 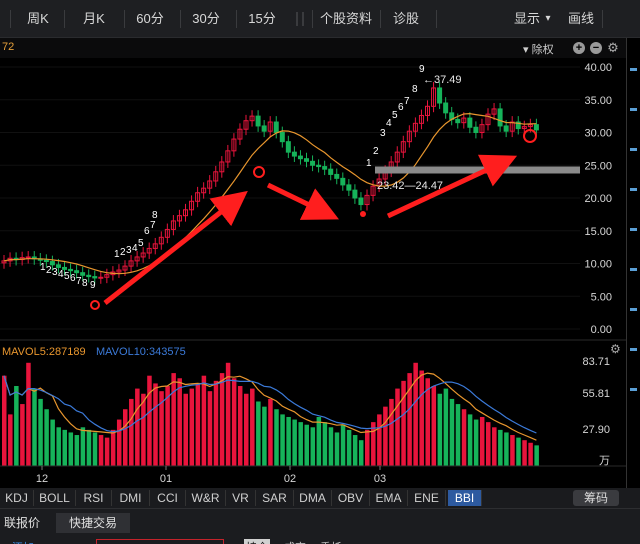 I want to click on period-30min-button: 30分, so click(x=206, y=19).